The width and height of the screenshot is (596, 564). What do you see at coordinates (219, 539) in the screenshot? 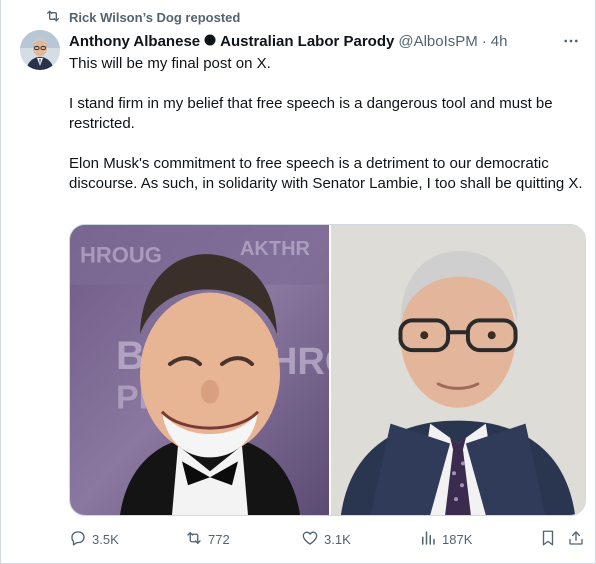
I see `repost-count: 772` at bounding box center [219, 539].